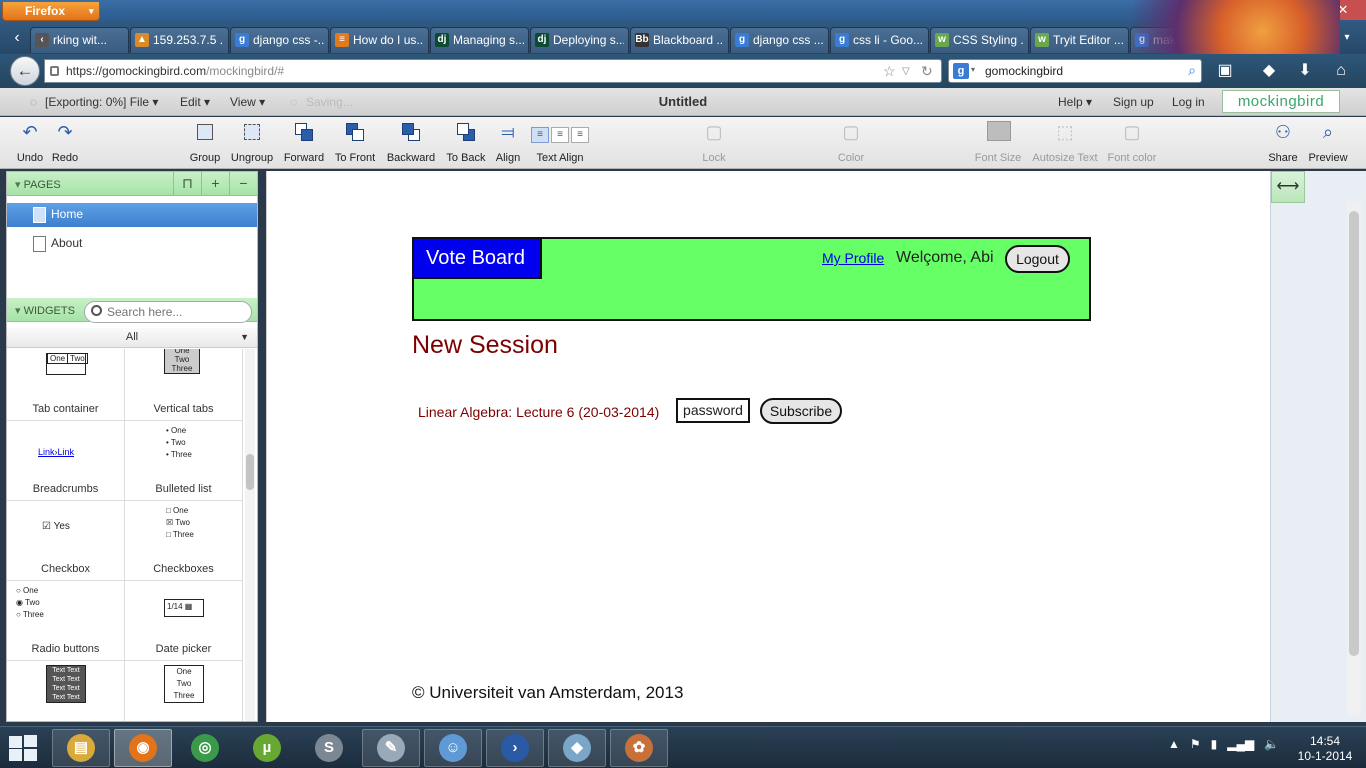 The height and width of the screenshot is (768, 1366). I want to click on font-color-button: ▢ Font color, so click(1132, 142).